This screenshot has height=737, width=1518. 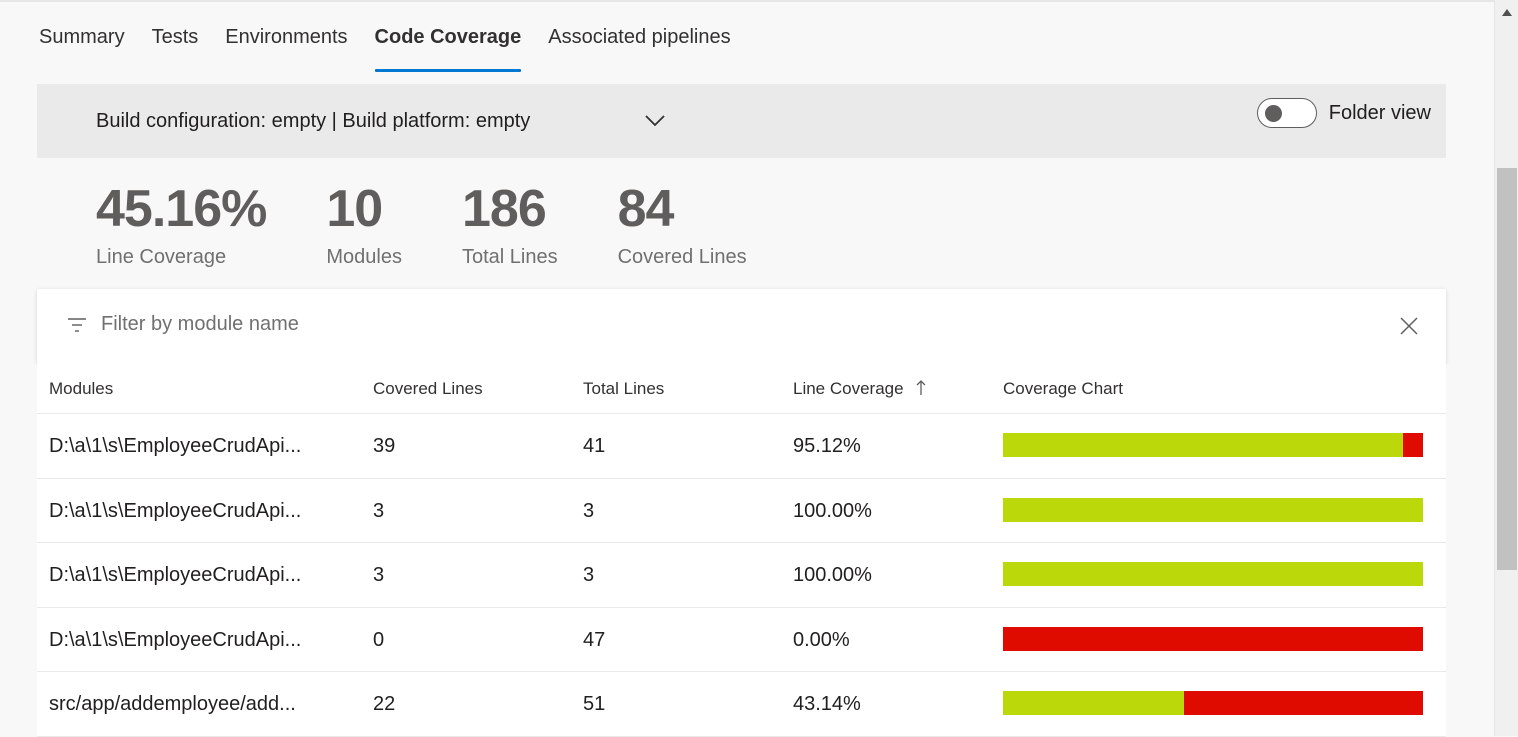 I want to click on scrollbar-thumb, so click(x=1507, y=369).